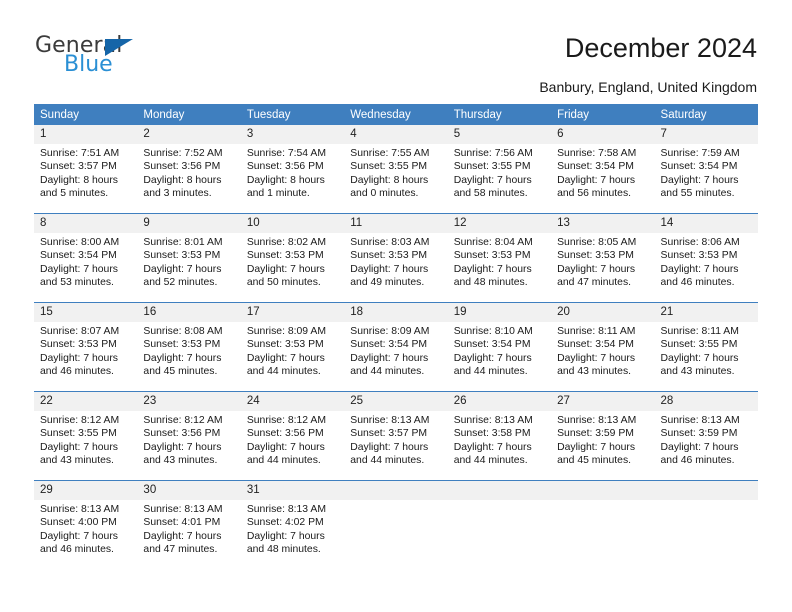 The image size is (792, 612). I want to click on sunrise-text: Sunrise: 7:56 AM, so click(493, 153).